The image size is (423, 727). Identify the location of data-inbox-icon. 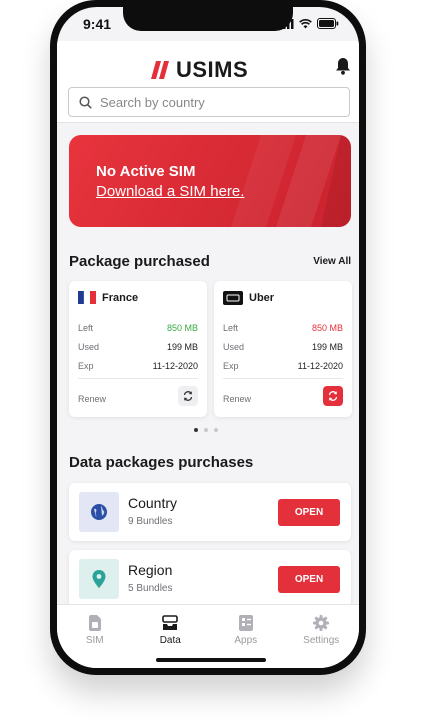
(170, 622).